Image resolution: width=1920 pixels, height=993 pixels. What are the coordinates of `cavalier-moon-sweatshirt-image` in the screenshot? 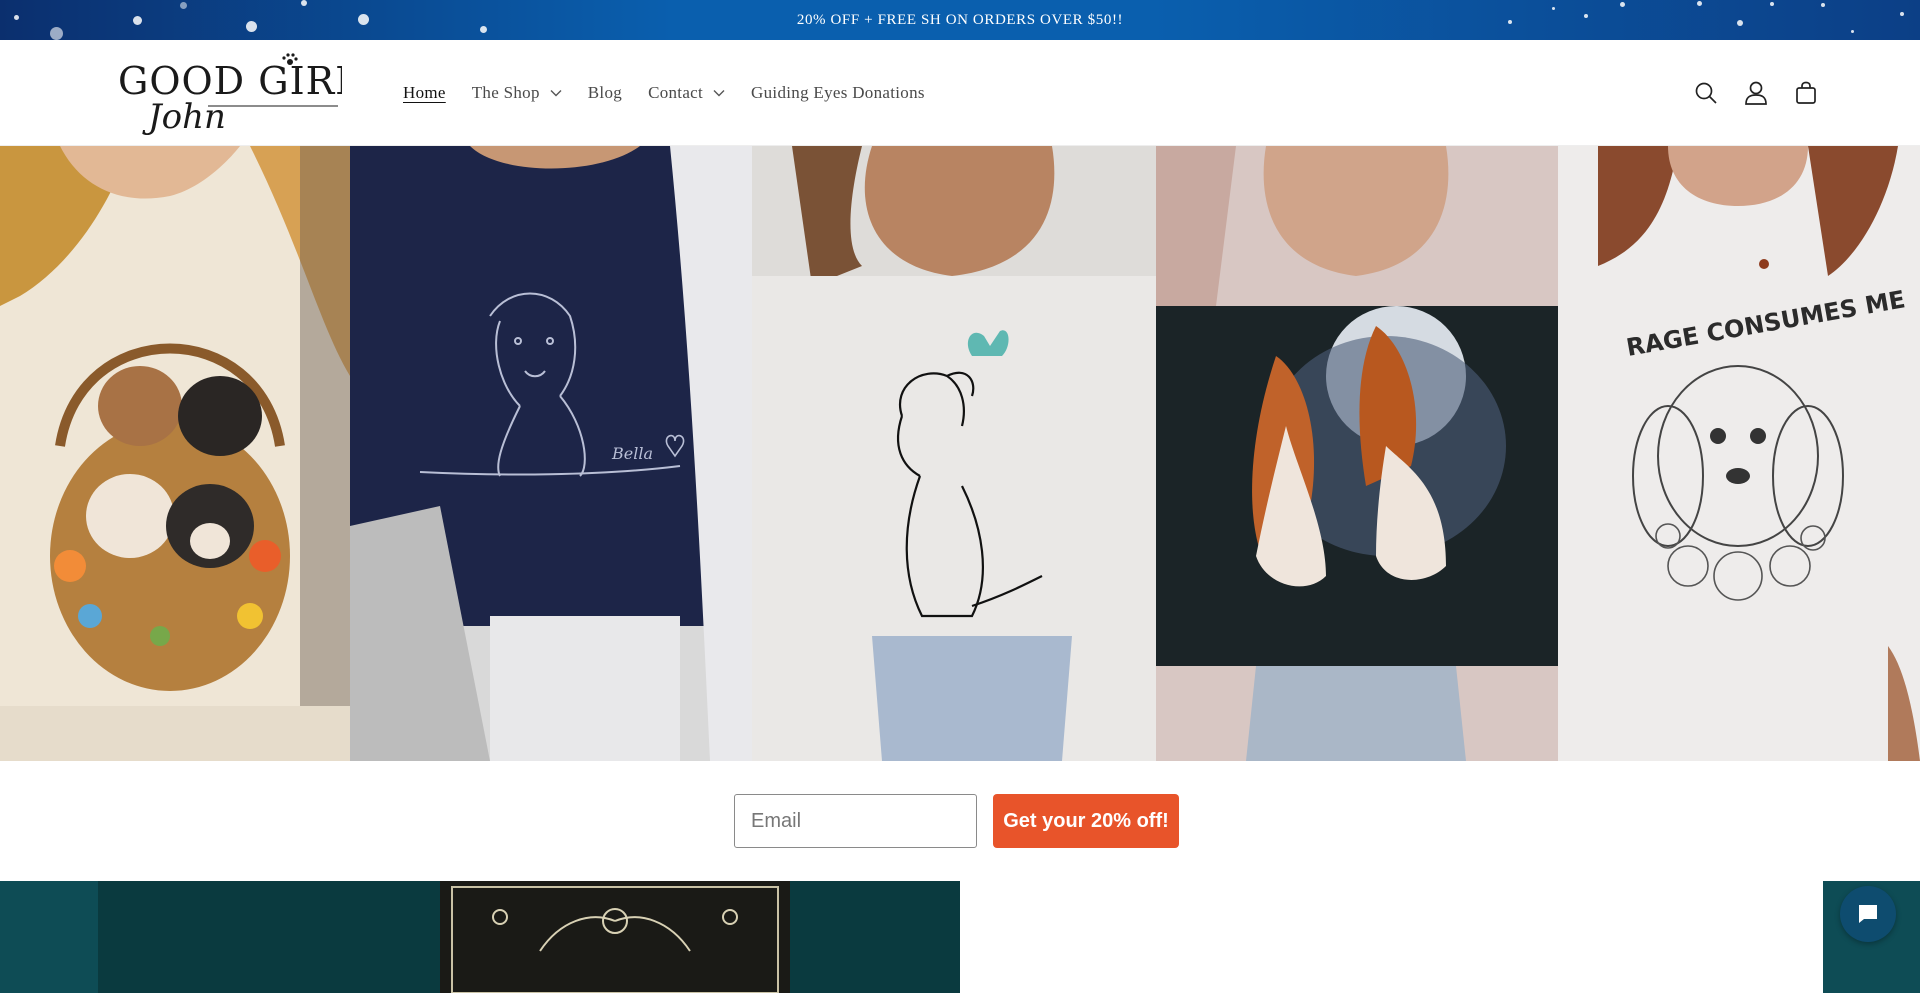 It's located at (1357, 453).